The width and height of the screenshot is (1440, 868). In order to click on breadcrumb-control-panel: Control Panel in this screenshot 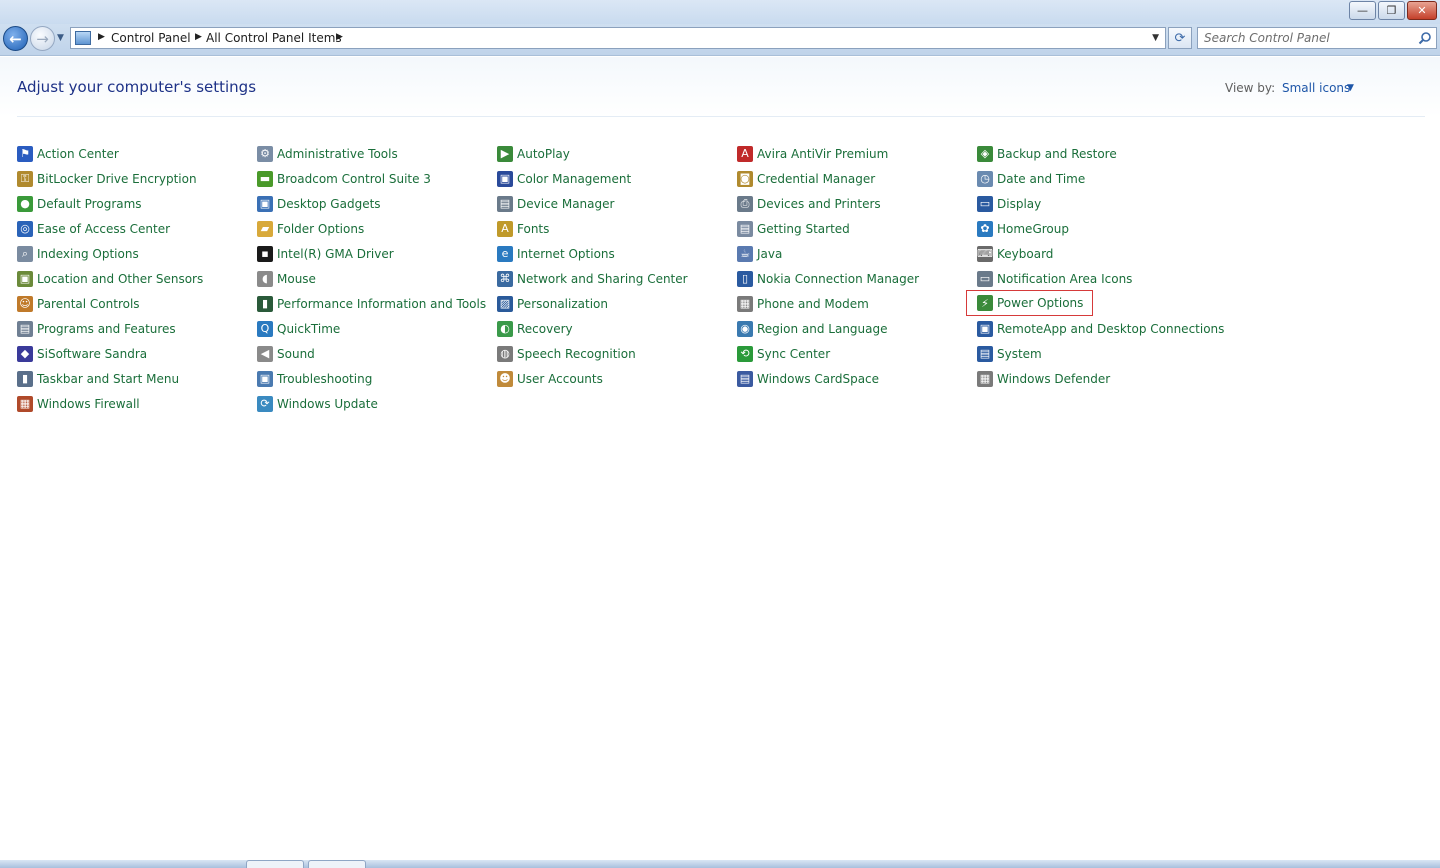, I will do `click(151, 38)`.